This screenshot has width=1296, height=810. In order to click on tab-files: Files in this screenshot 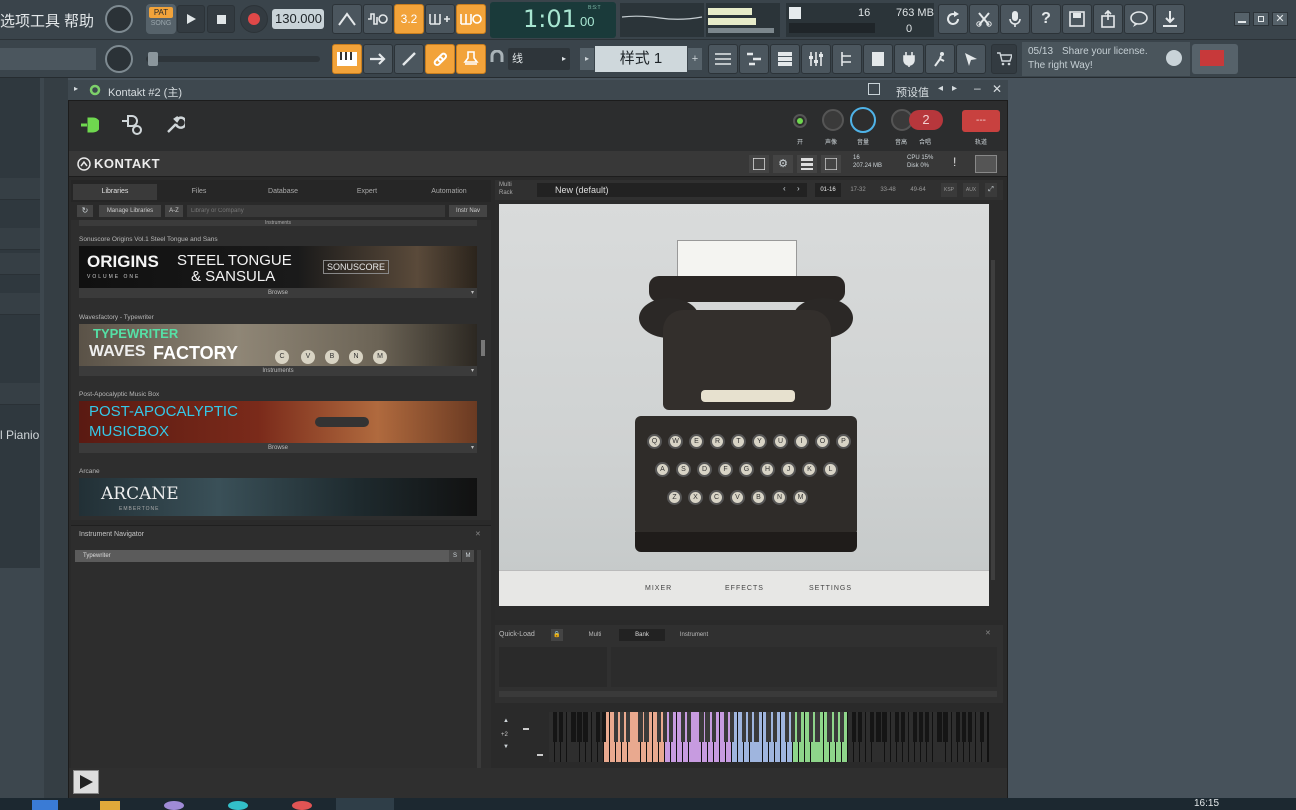, I will do `click(199, 192)`.